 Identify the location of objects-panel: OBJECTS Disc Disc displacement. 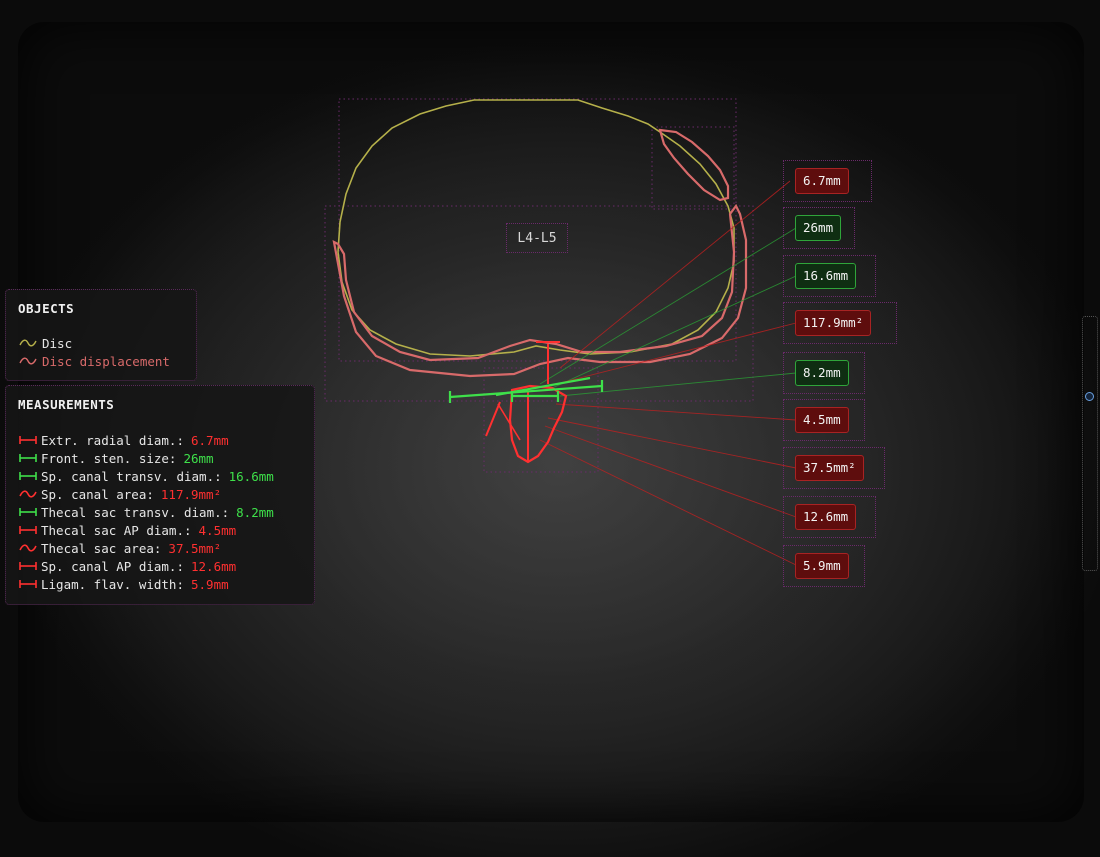
(101, 335).